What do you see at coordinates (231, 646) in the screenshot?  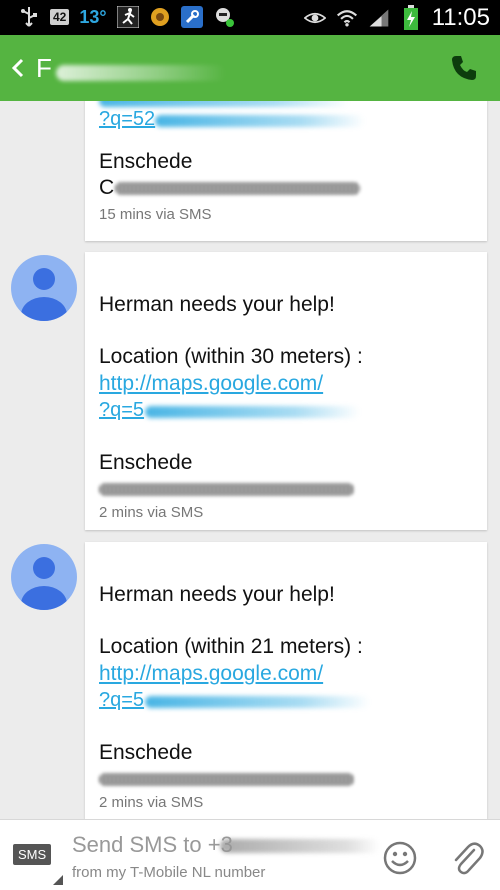 I see `message-location: Location (within 21 meters) :` at bounding box center [231, 646].